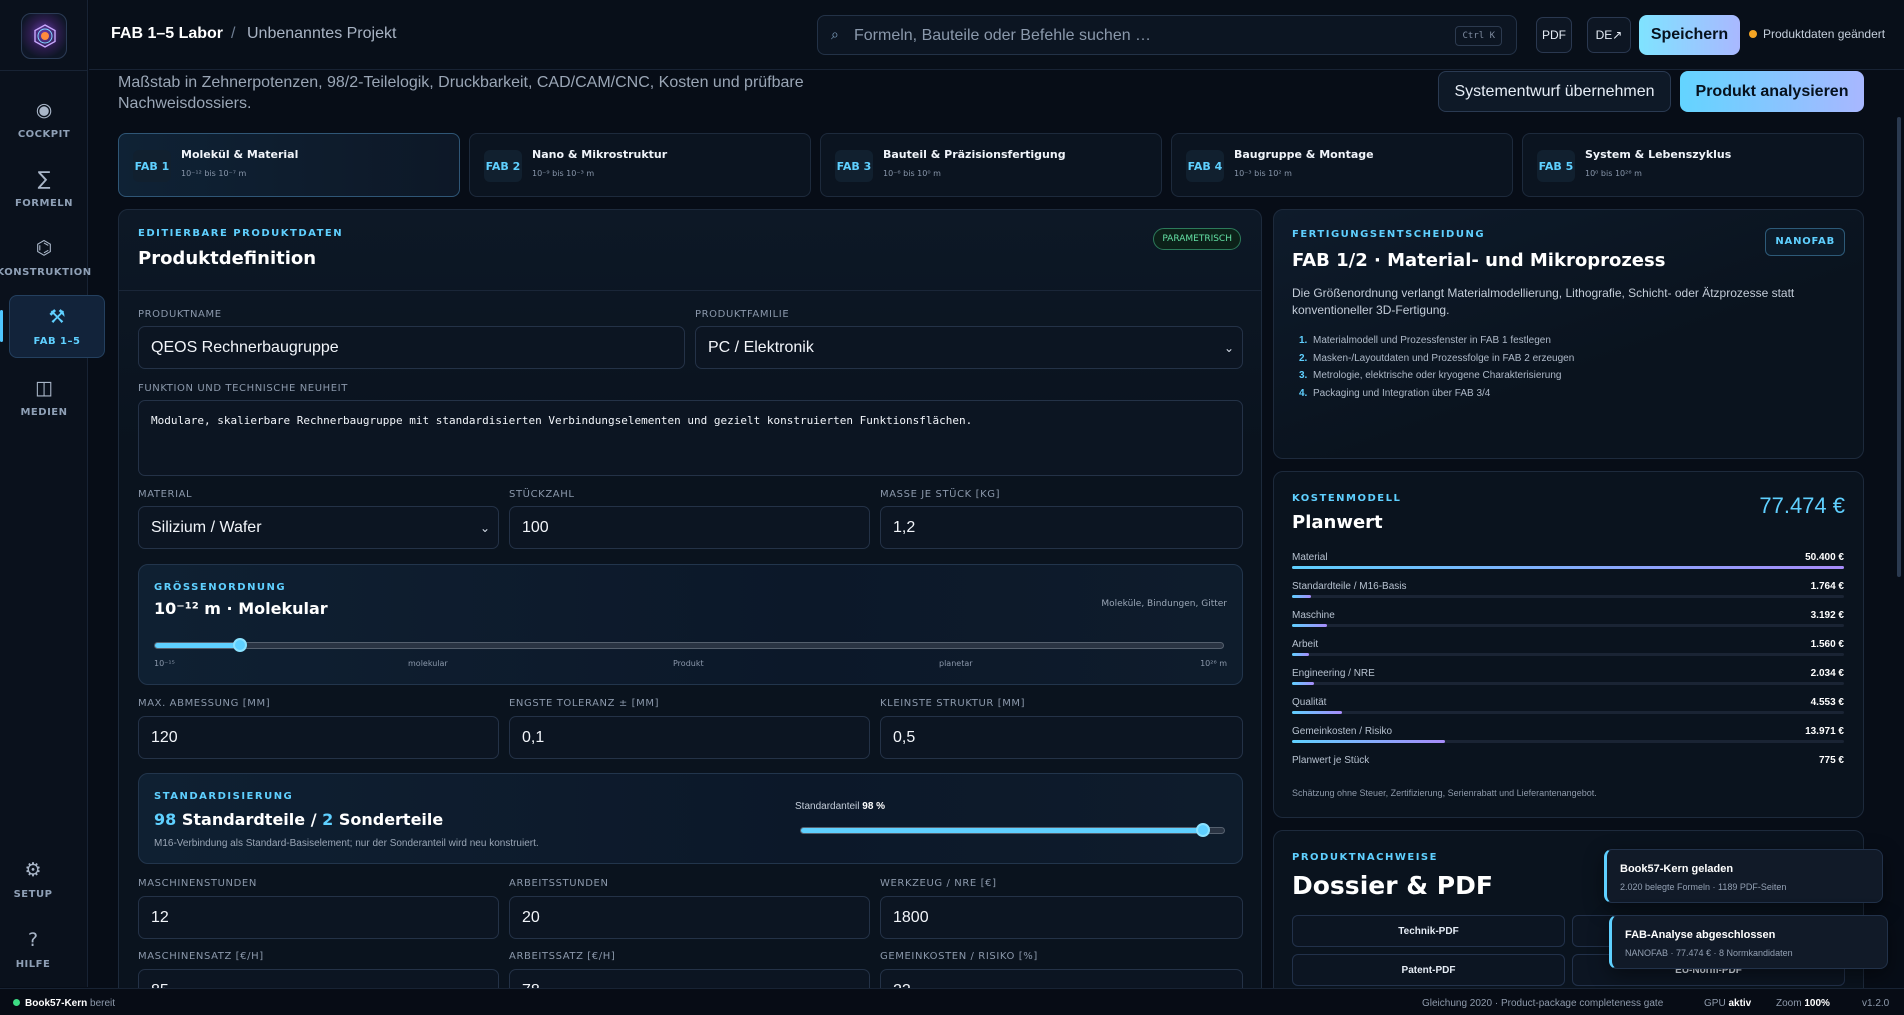  Describe the element at coordinates (40, 949) in the screenshot. I see `sidebar-item-hilfe: ? HILFE` at that location.